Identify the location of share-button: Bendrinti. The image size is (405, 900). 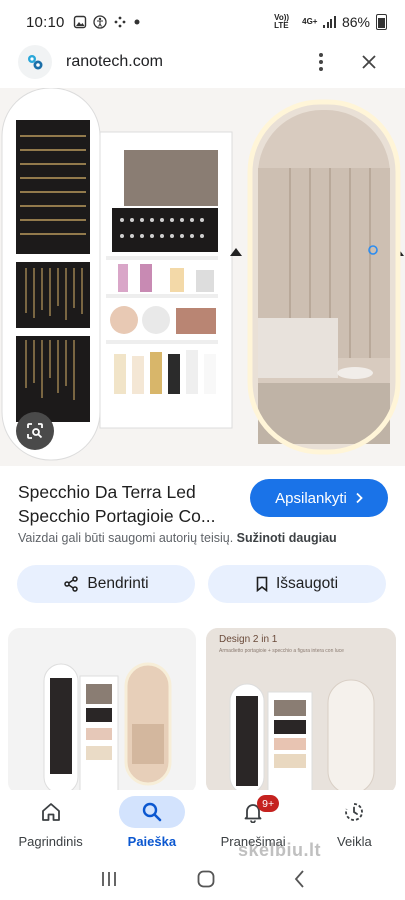
(106, 584).